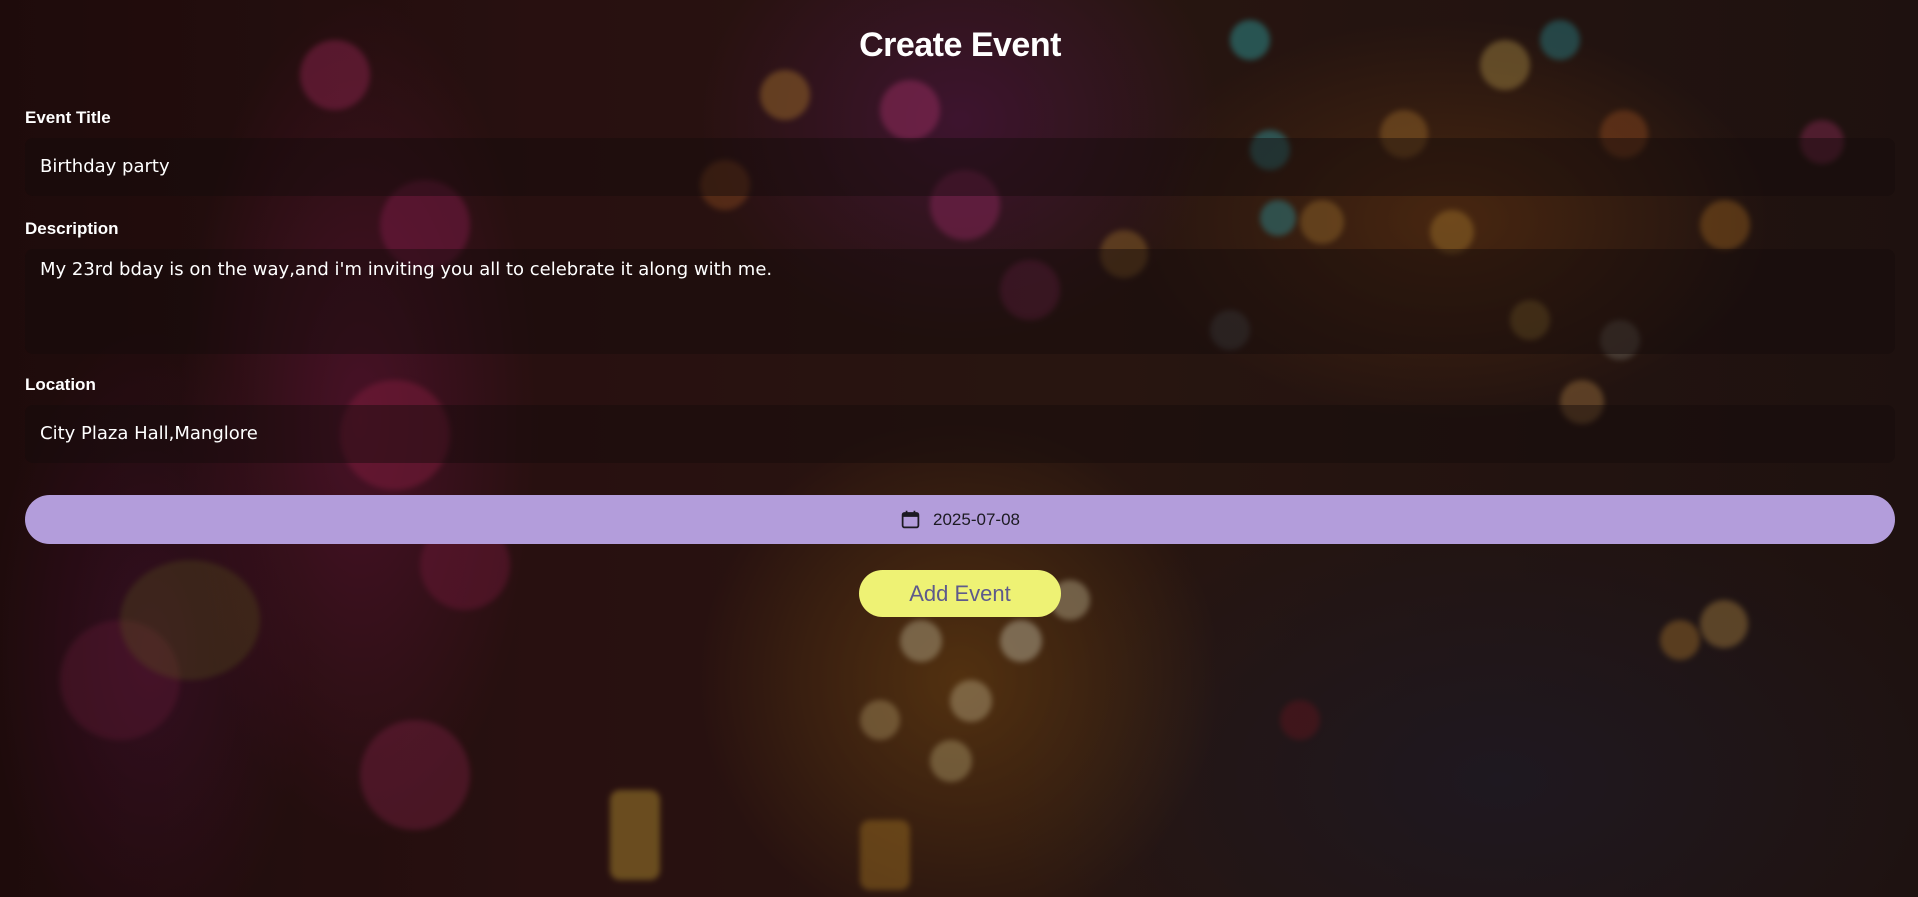 The height and width of the screenshot is (897, 1918). I want to click on event-title-input: Birthday party, so click(960, 167).